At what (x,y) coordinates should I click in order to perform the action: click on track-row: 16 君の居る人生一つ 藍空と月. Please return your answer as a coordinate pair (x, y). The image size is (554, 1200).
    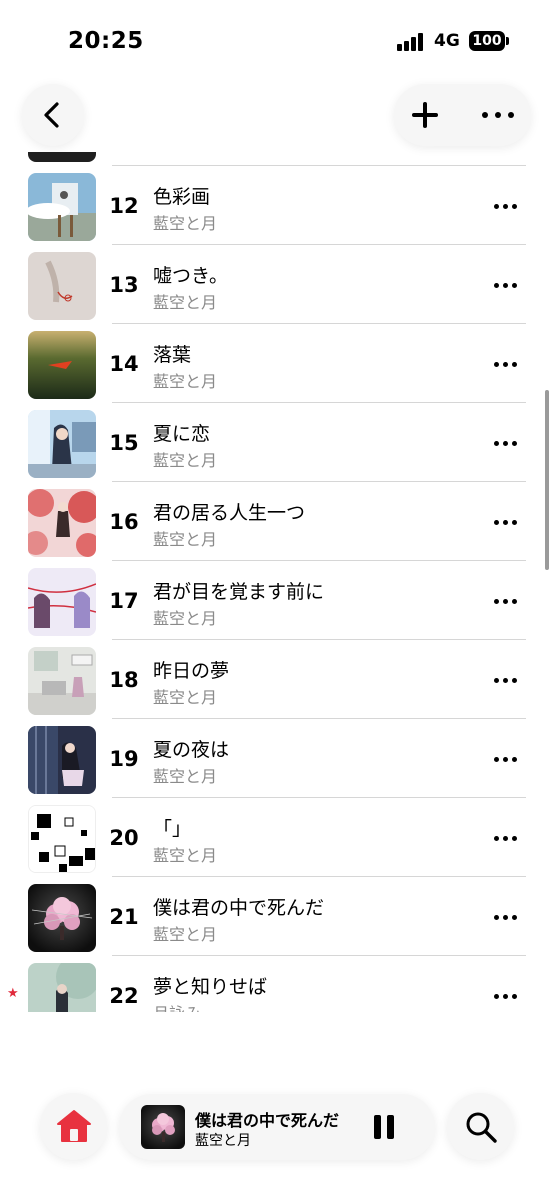
    Looking at the image, I should click on (277, 521).